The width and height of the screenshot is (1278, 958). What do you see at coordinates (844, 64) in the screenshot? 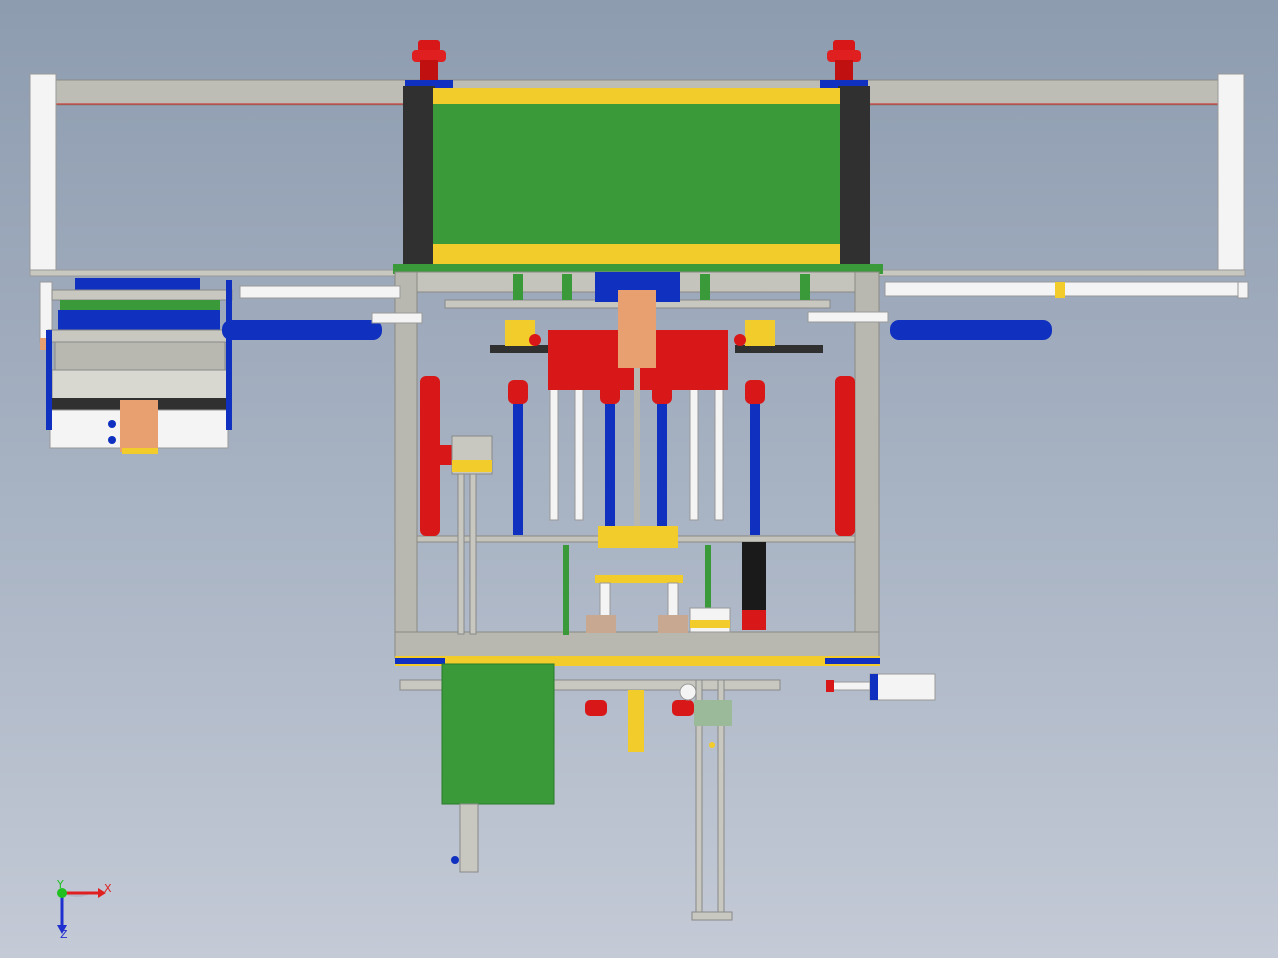
I see `top-right-red-actuator` at bounding box center [844, 64].